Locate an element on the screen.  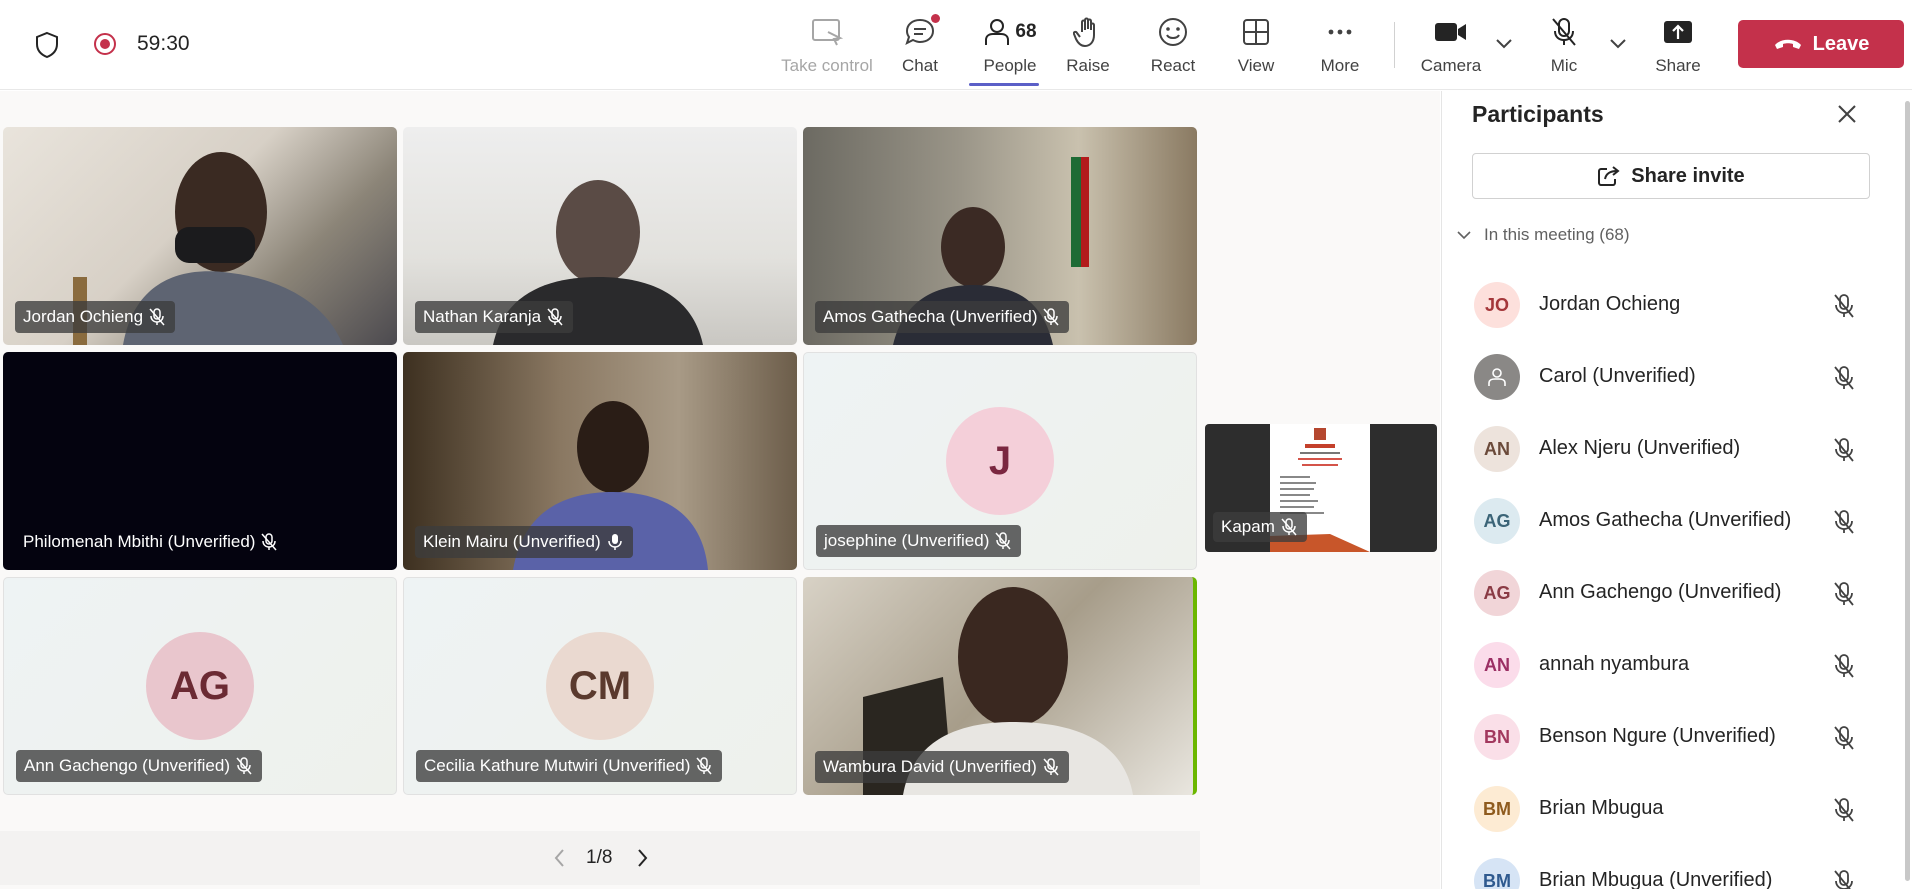
close-icon is located at coordinates (1847, 114).